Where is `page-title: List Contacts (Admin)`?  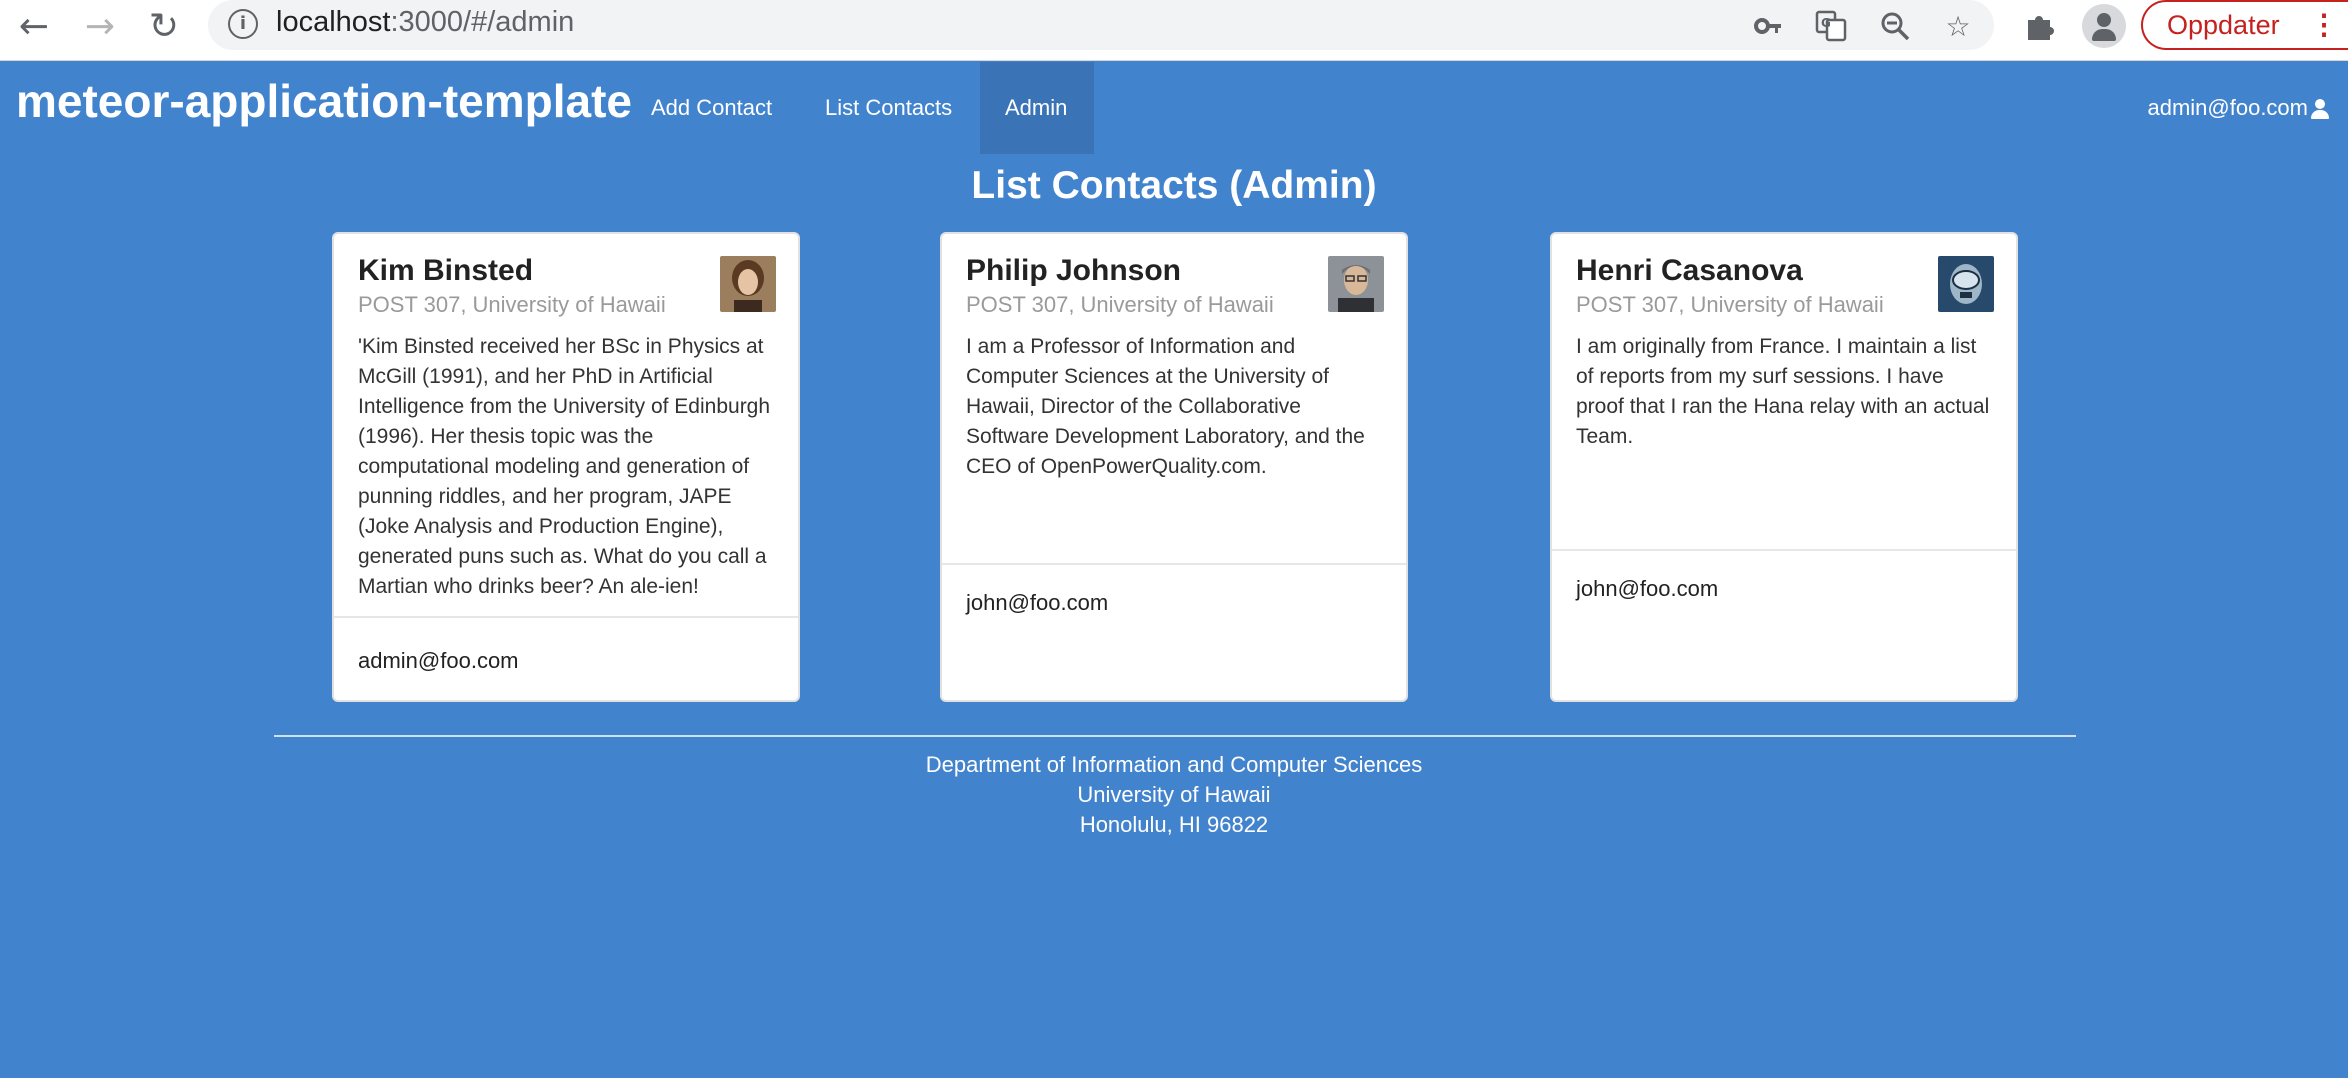
page-title: List Contacts (Admin) is located at coordinates (1174, 185).